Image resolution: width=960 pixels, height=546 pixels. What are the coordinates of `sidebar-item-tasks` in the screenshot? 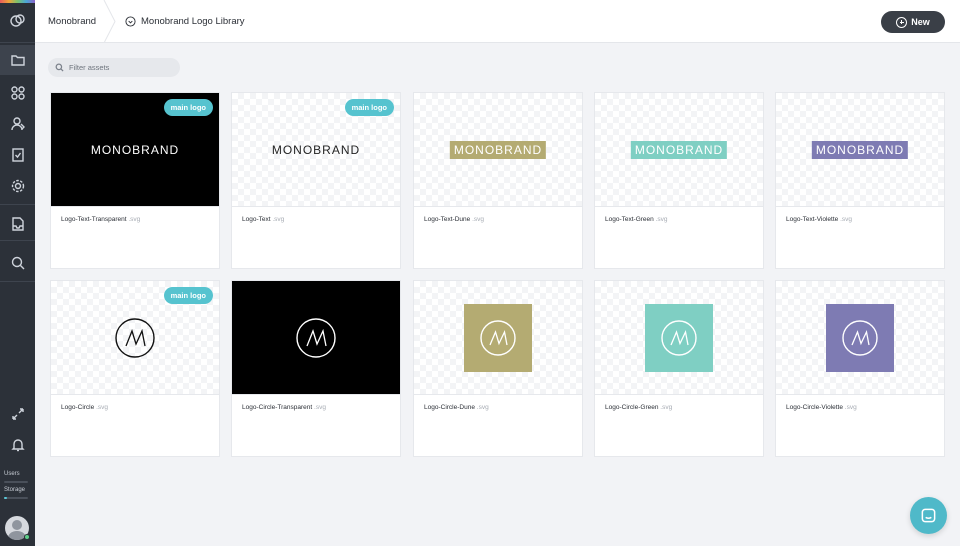 It's located at (17, 155).